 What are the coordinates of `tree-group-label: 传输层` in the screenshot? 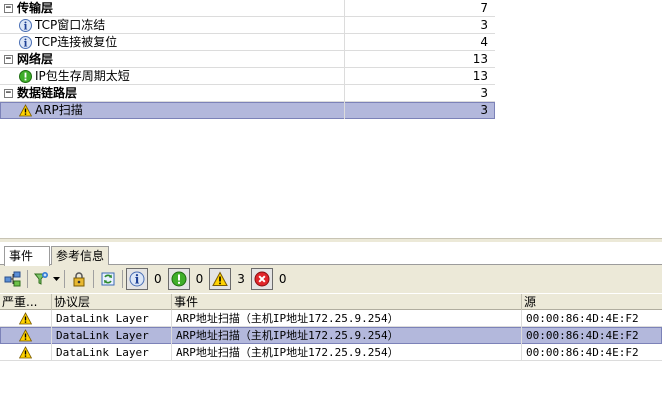 It's located at (35, 8).